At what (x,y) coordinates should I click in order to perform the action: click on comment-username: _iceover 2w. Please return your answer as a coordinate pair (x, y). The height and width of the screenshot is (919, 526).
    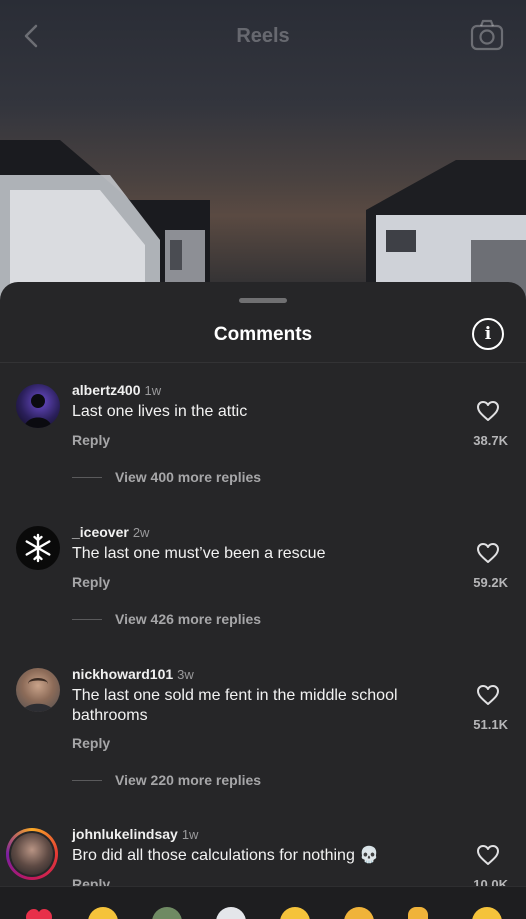
    Looking at the image, I should click on (110, 532).